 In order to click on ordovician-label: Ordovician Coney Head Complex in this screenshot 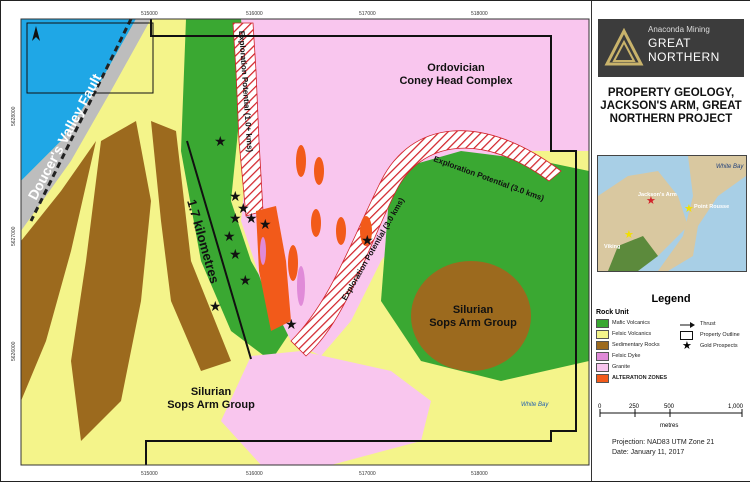, I will do `click(456, 75)`.